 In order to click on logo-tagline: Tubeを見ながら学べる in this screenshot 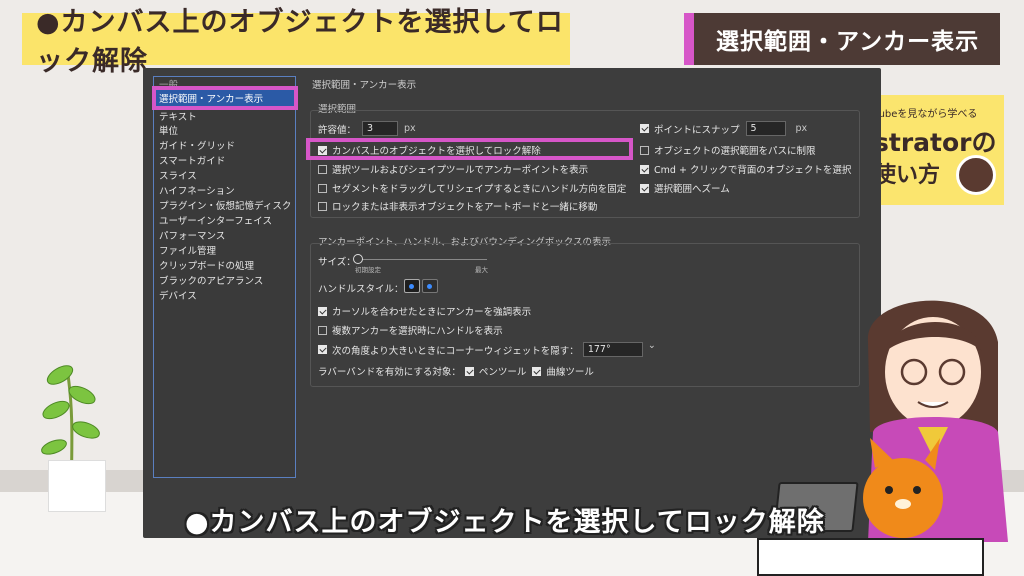, I will do `click(926, 114)`.